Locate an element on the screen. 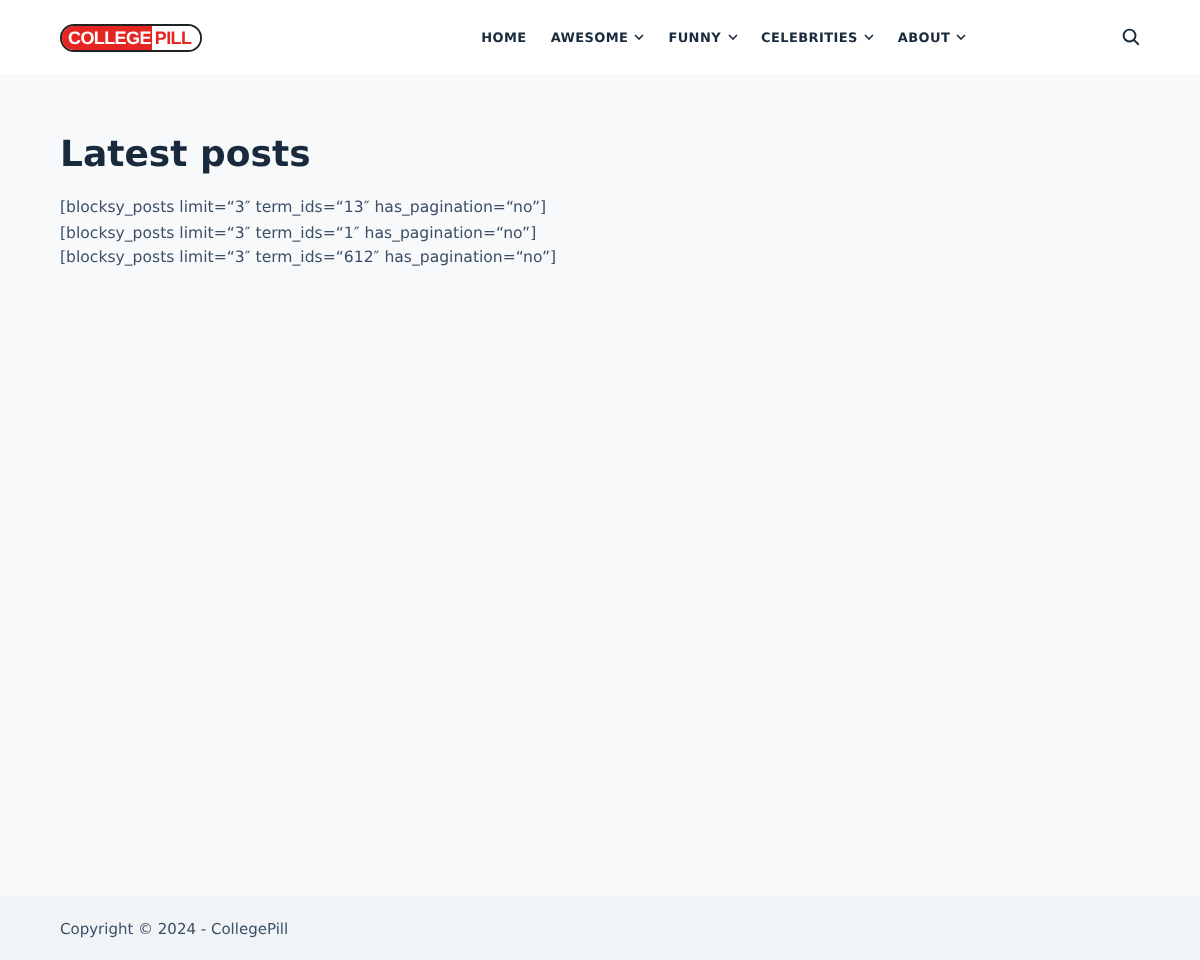 The width and height of the screenshot is (1200, 960). page-title: Latest posts is located at coordinates (186, 155).